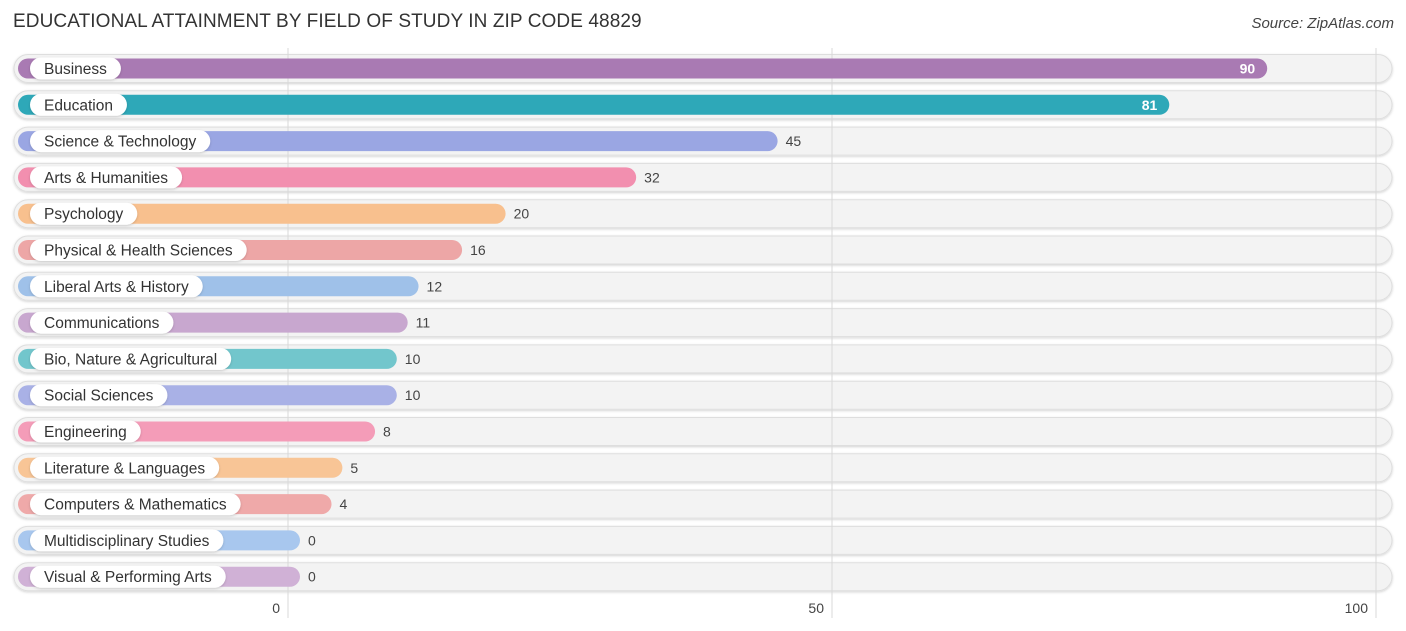  Describe the element at coordinates (116, 287) in the screenshot. I see `category-label: Liberal Arts & History` at that location.